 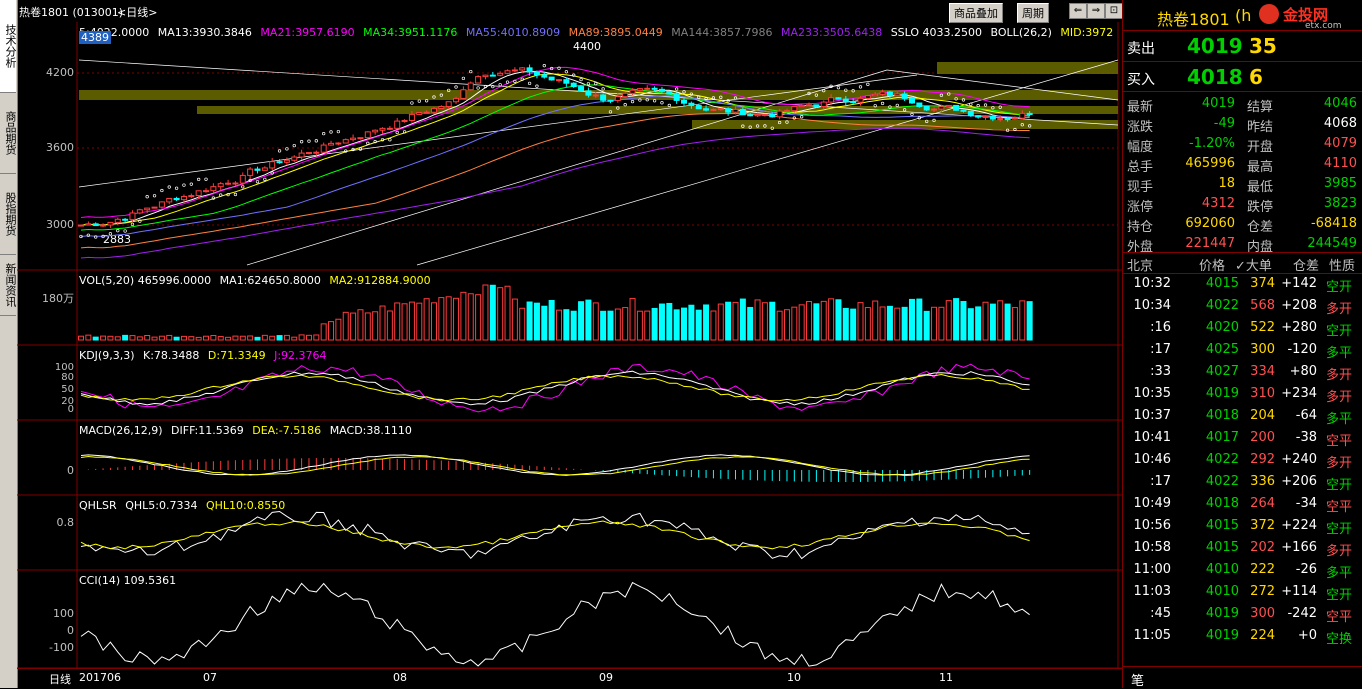 What do you see at coordinates (567, 167) in the screenshot?
I see `trend-line` at bounding box center [567, 167].